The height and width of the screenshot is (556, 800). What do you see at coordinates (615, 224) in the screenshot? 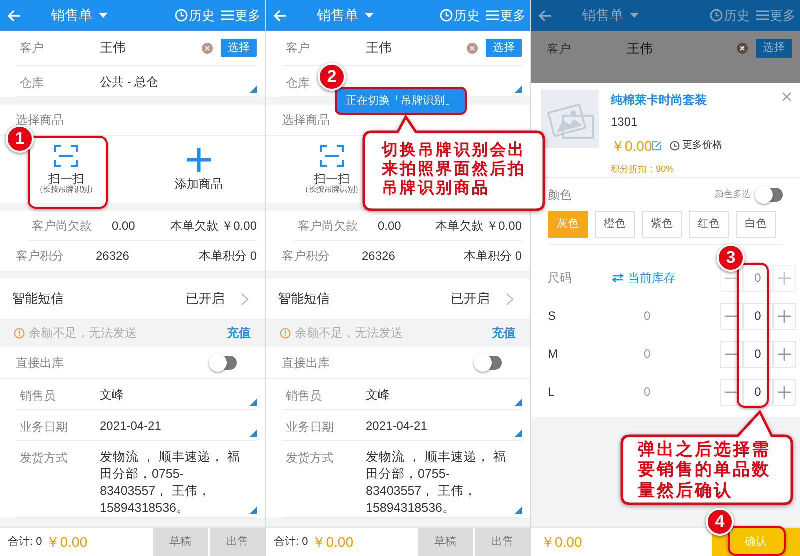
I see `color-option: 橙色` at bounding box center [615, 224].